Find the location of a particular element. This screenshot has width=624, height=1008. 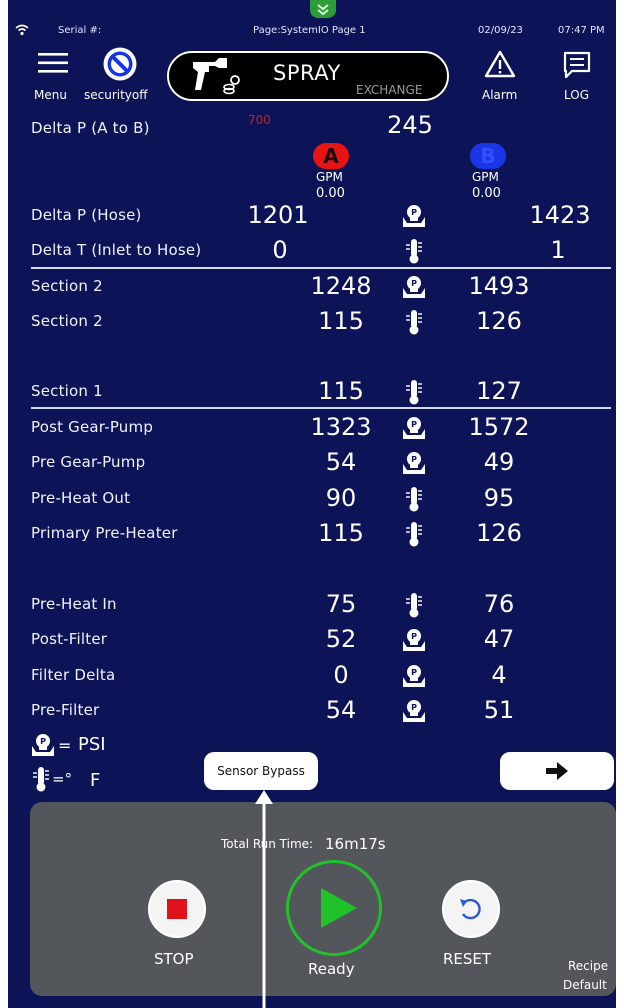

stop-button is located at coordinates (177, 909).